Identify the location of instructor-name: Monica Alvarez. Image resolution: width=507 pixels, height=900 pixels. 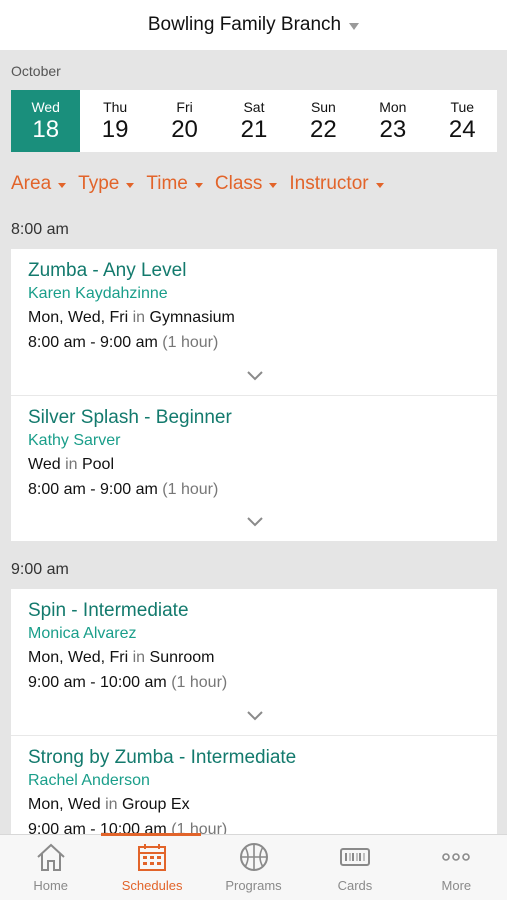
(254, 634).